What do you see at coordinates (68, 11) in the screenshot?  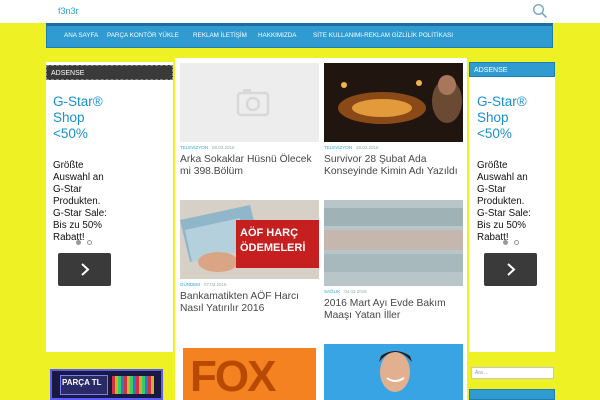 I see `site-title: f3n3r` at bounding box center [68, 11].